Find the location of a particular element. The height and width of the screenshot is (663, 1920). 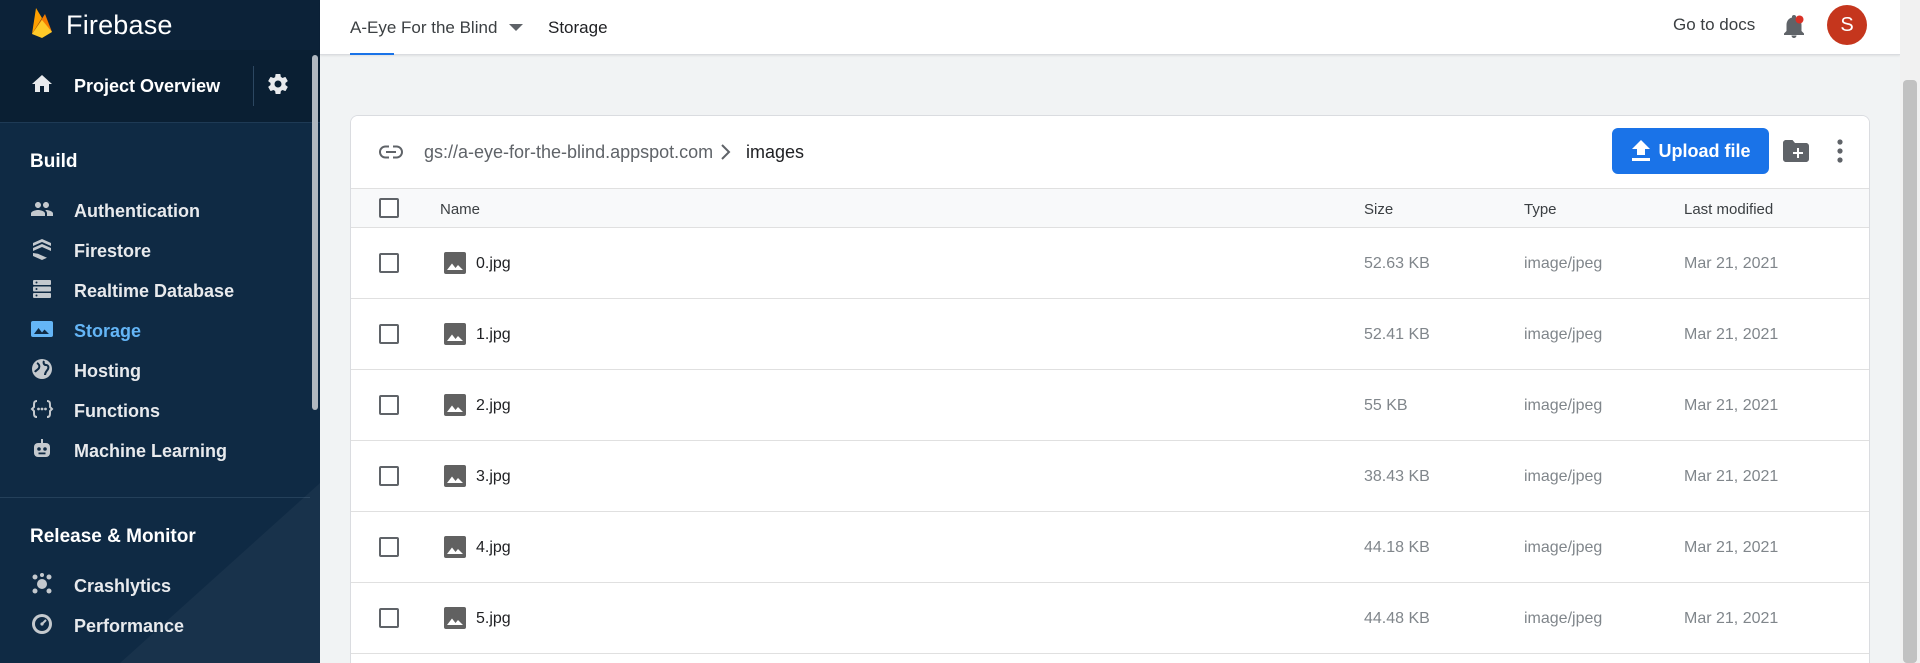

page-scrollbar-track is located at coordinates (1910, 331).